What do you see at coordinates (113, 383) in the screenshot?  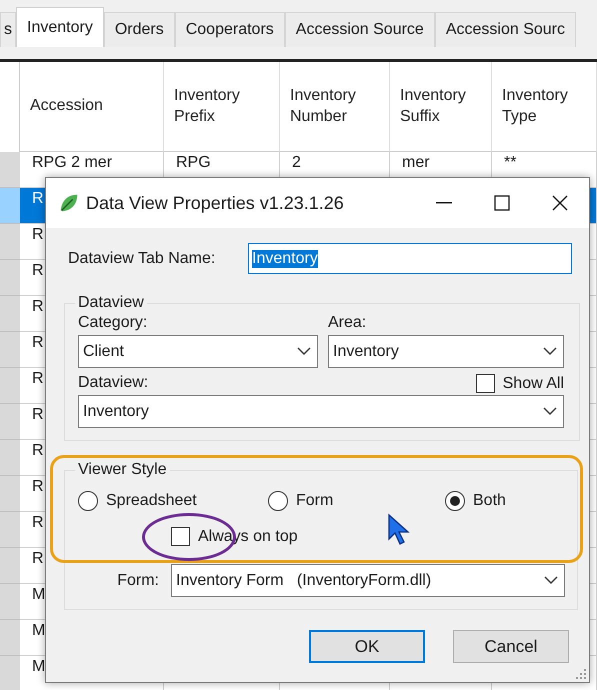 I see `field-label: Dataview:` at bounding box center [113, 383].